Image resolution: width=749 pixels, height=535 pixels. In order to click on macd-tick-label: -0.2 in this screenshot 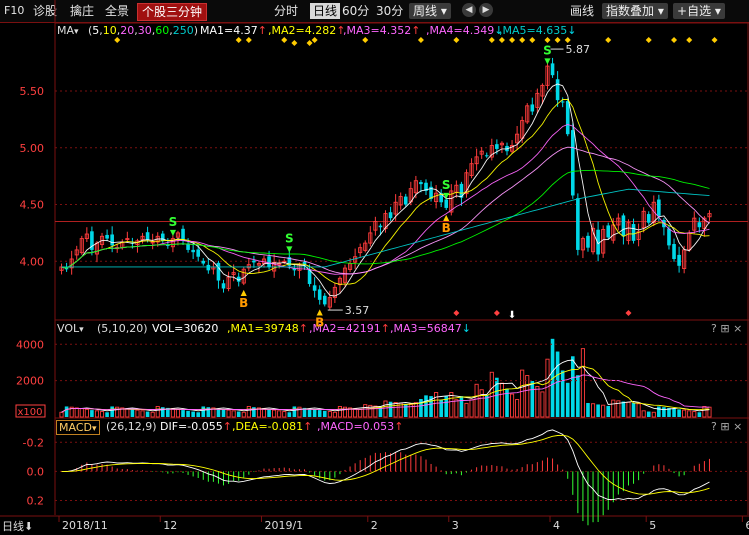, I will do `click(33, 442)`.